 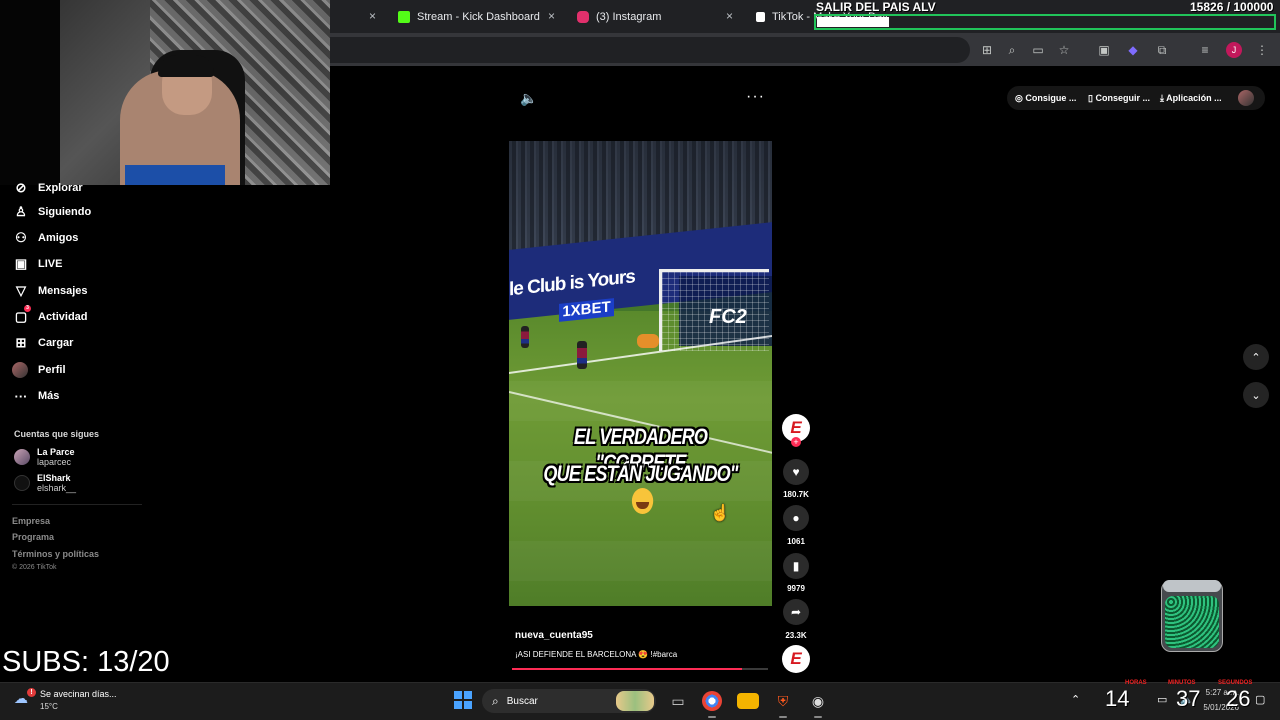 I want to click on menu-icon: ⋮, so click(x=1262, y=50).